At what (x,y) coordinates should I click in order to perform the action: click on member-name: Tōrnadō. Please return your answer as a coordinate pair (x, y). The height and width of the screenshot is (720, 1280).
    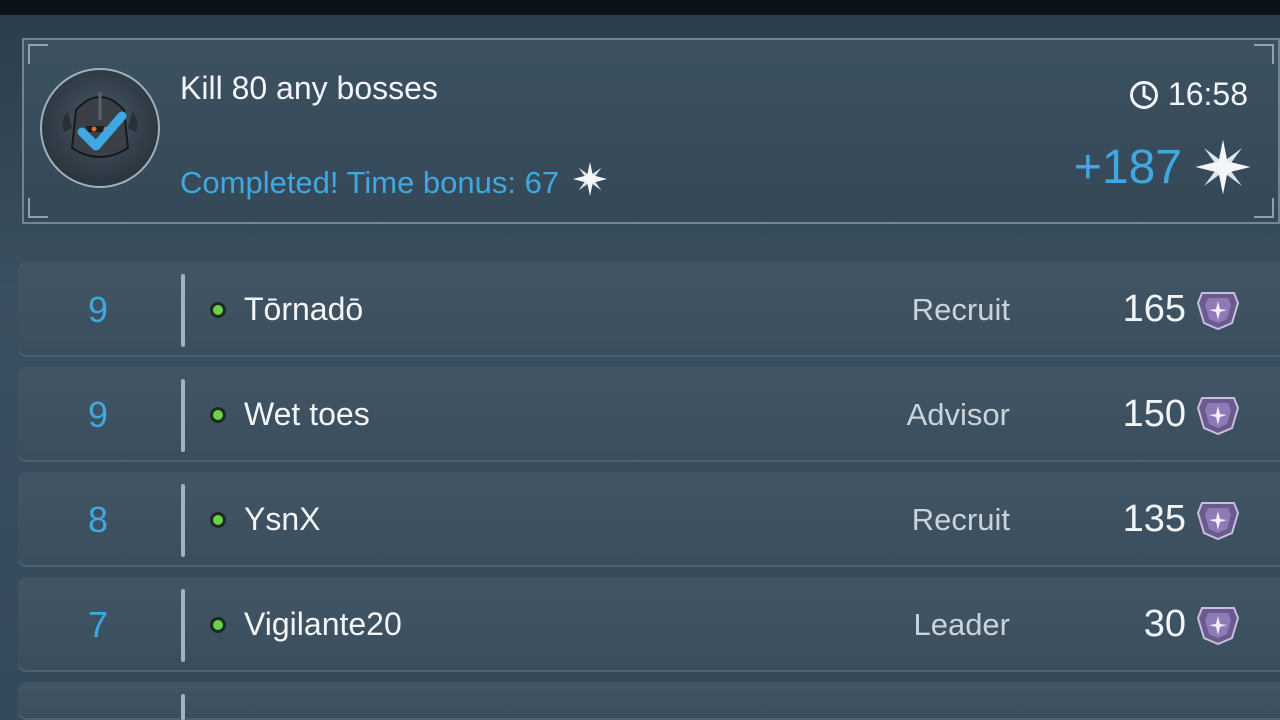
    Looking at the image, I should click on (304, 309).